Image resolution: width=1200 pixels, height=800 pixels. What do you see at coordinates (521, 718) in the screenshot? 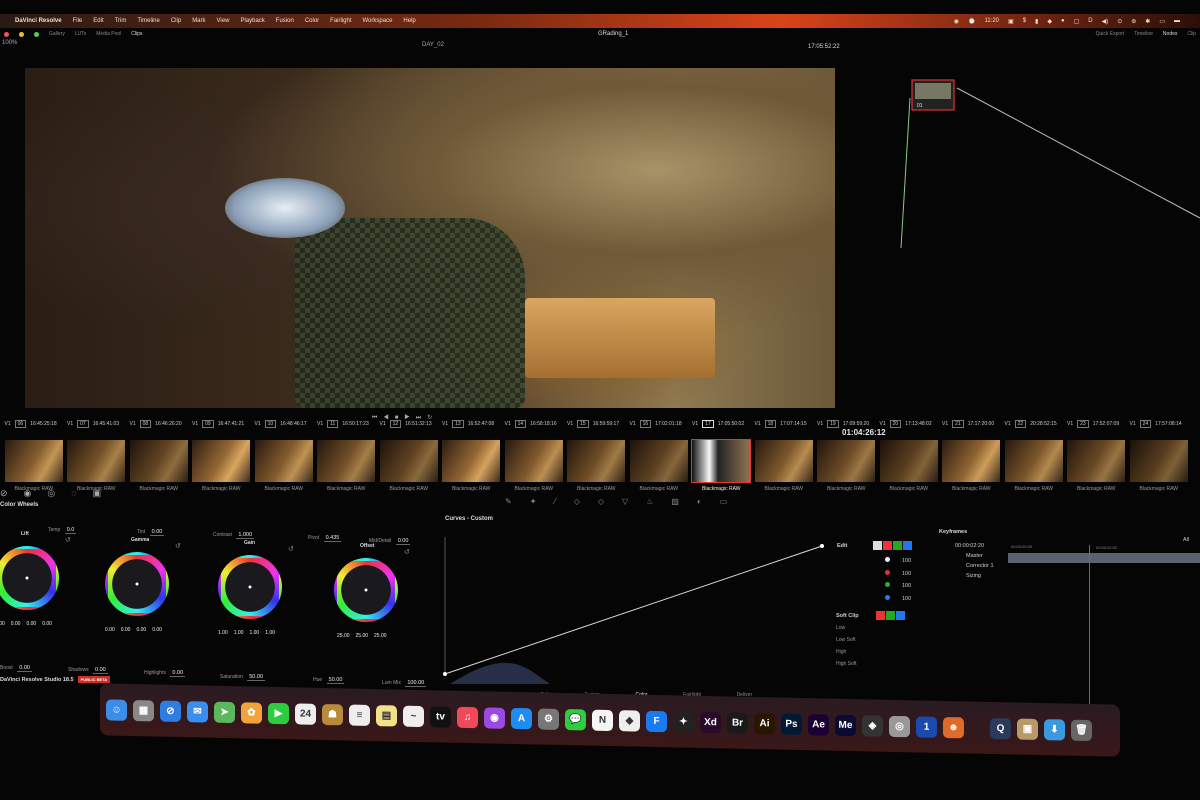
I see `dock-app-store-icon: A` at bounding box center [521, 718].